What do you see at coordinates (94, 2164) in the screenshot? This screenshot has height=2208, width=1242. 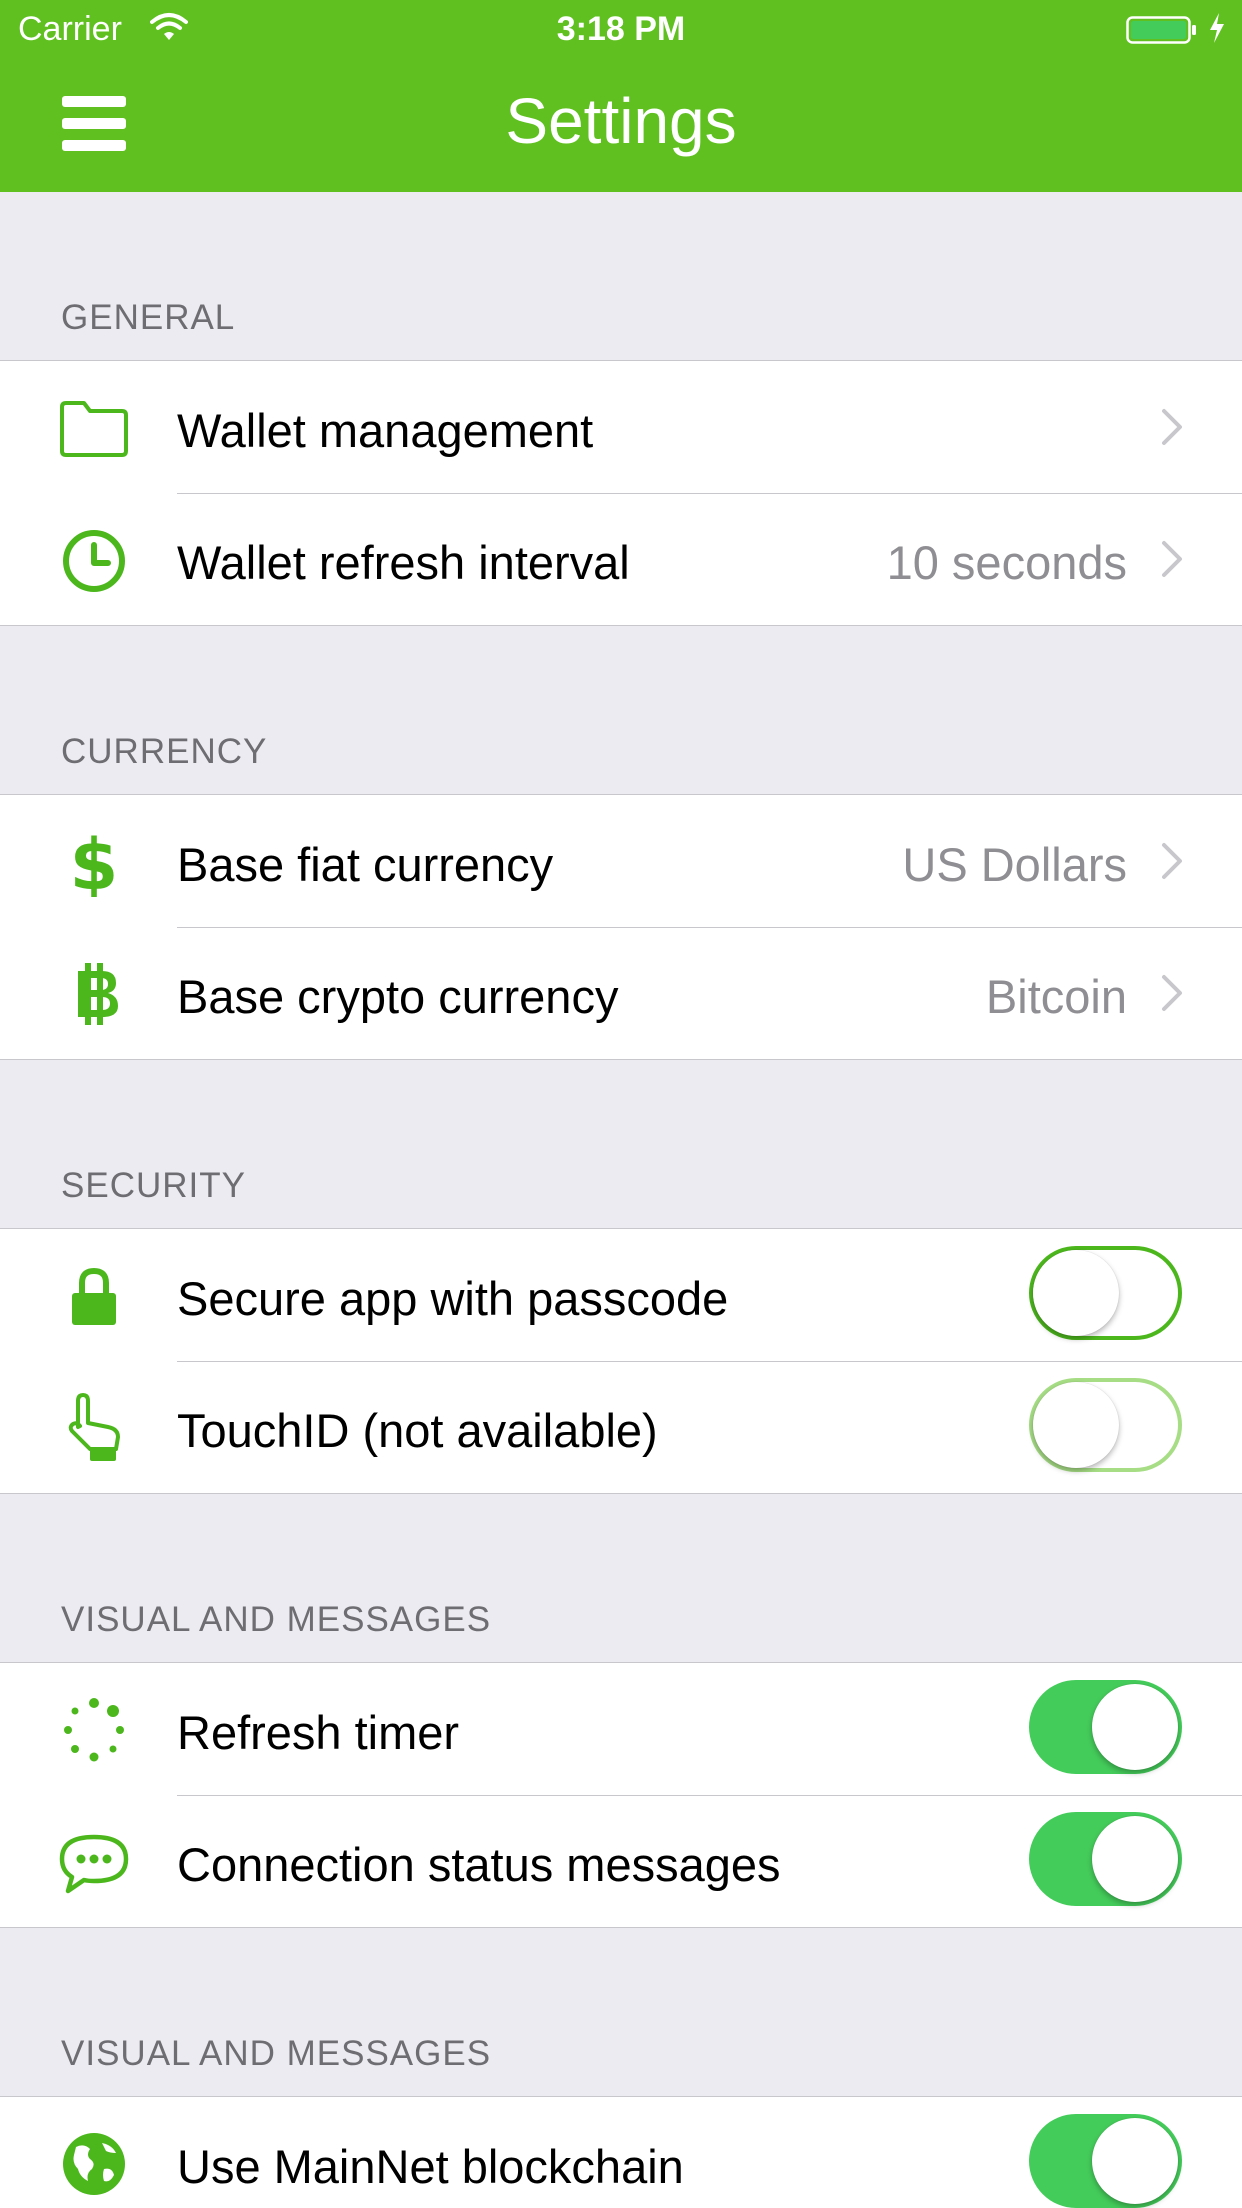 I see `globe-icon` at bounding box center [94, 2164].